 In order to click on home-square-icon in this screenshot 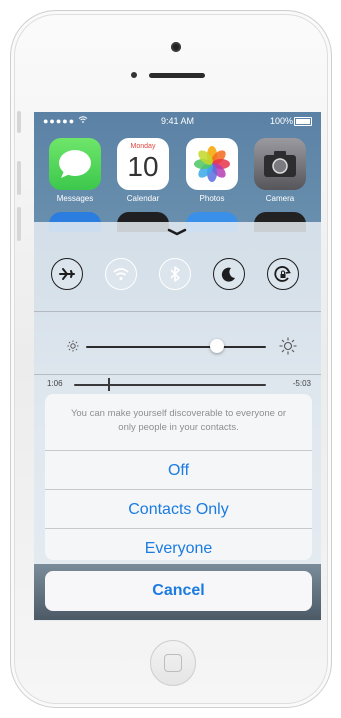, I will do `click(173, 663)`.